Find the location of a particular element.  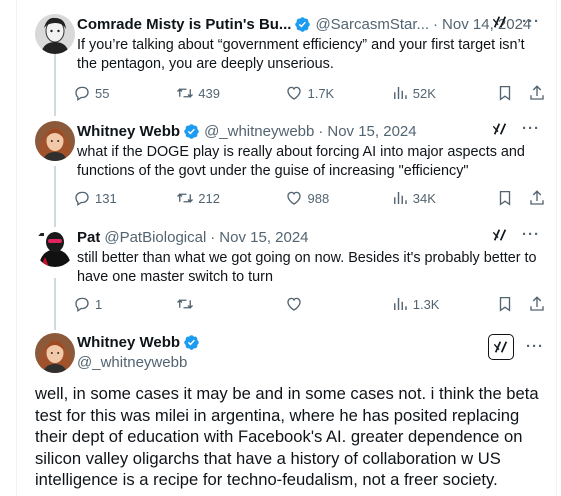

views-button: 1.3K is located at coordinates (443, 304).